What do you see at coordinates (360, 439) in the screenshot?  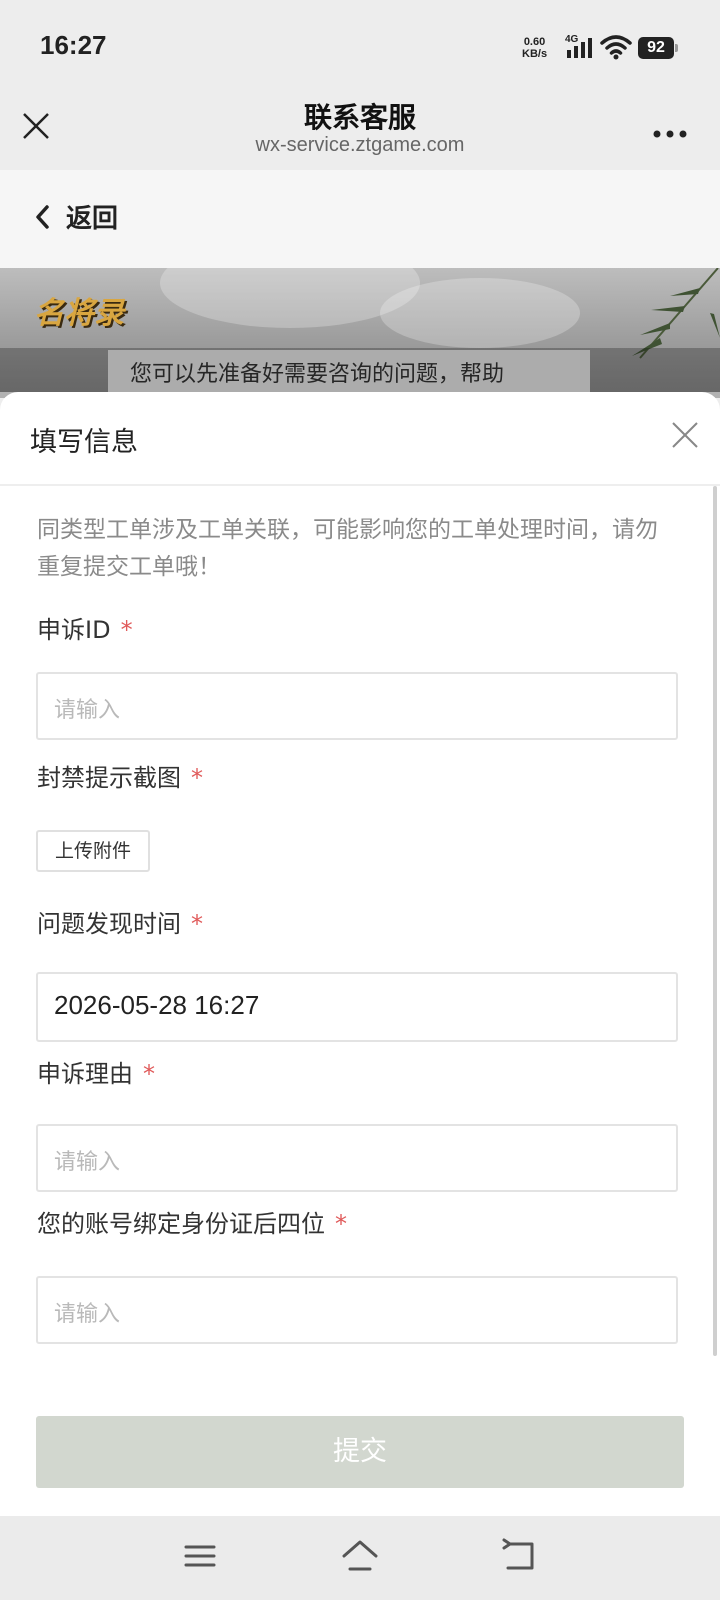 I see `sheet-header: 填写信息` at bounding box center [360, 439].